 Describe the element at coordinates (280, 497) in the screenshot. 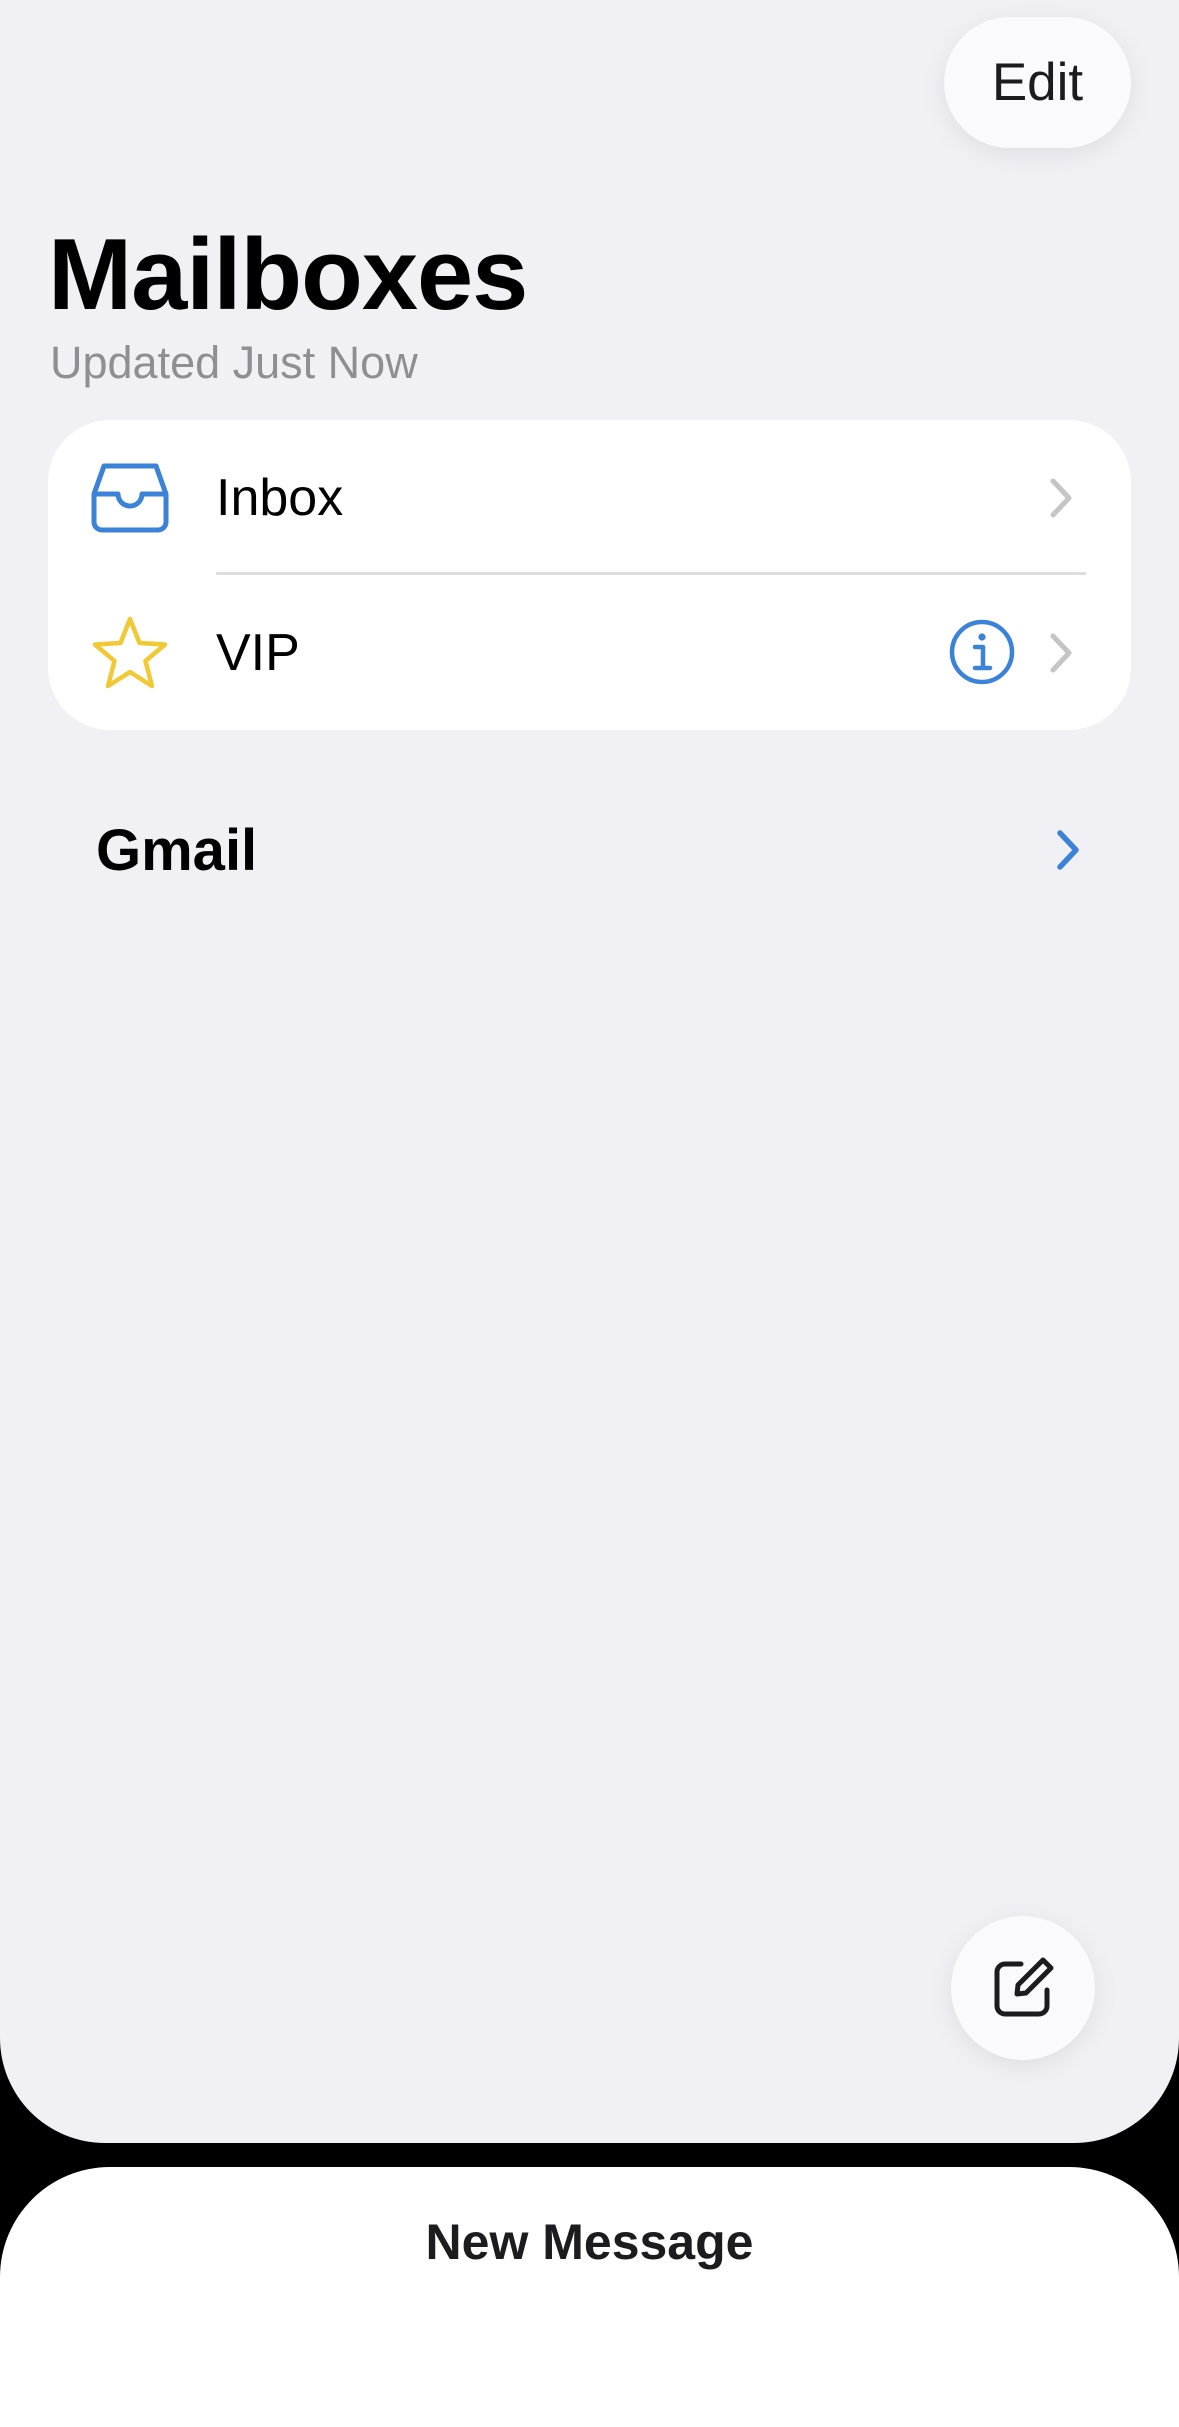

I see `mailbox-label-inbox: Inbox` at that location.